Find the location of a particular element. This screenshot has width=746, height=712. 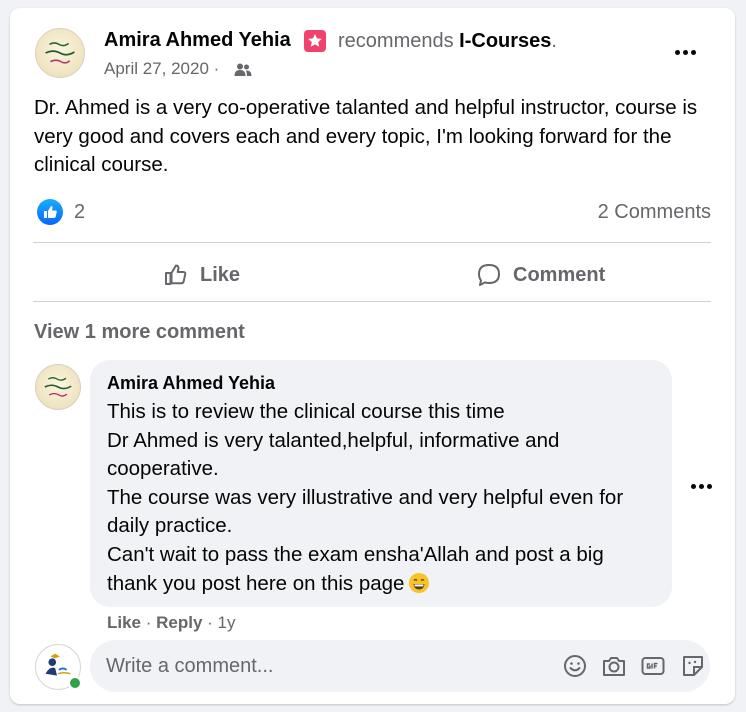

comment-button: Comment is located at coordinates (540, 275).